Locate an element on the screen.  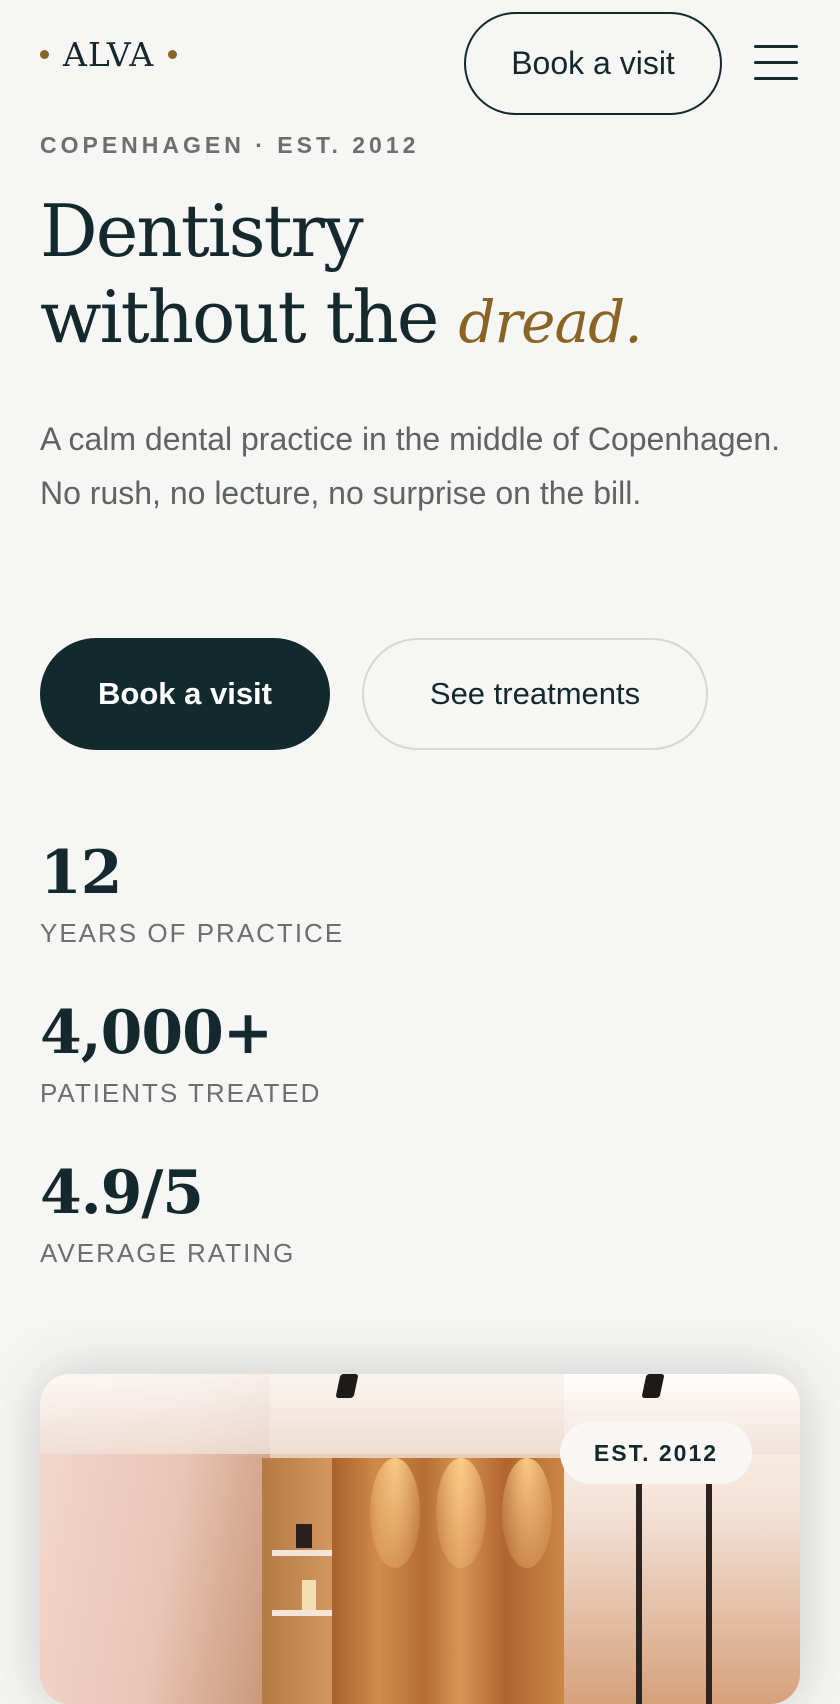
stat-rating: 4.9/5 AVERAGE RATING is located at coordinates (167, 1213).